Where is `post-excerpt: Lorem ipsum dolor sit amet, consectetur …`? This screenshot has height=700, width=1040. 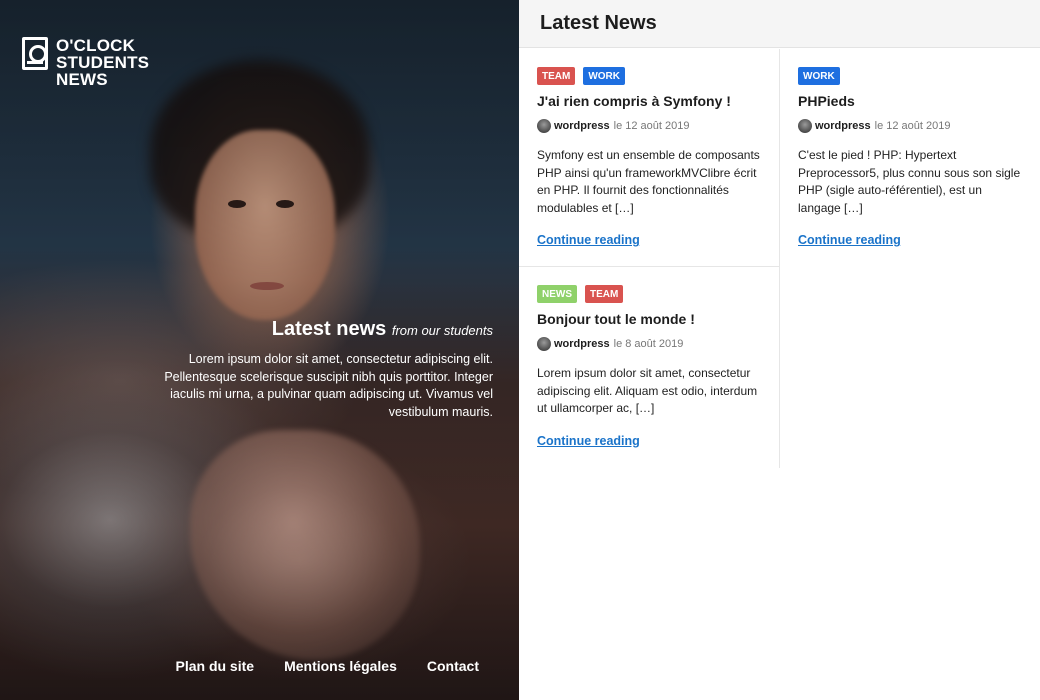
post-excerpt: Lorem ipsum dolor sit amet, consectetur … is located at coordinates (647, 390).